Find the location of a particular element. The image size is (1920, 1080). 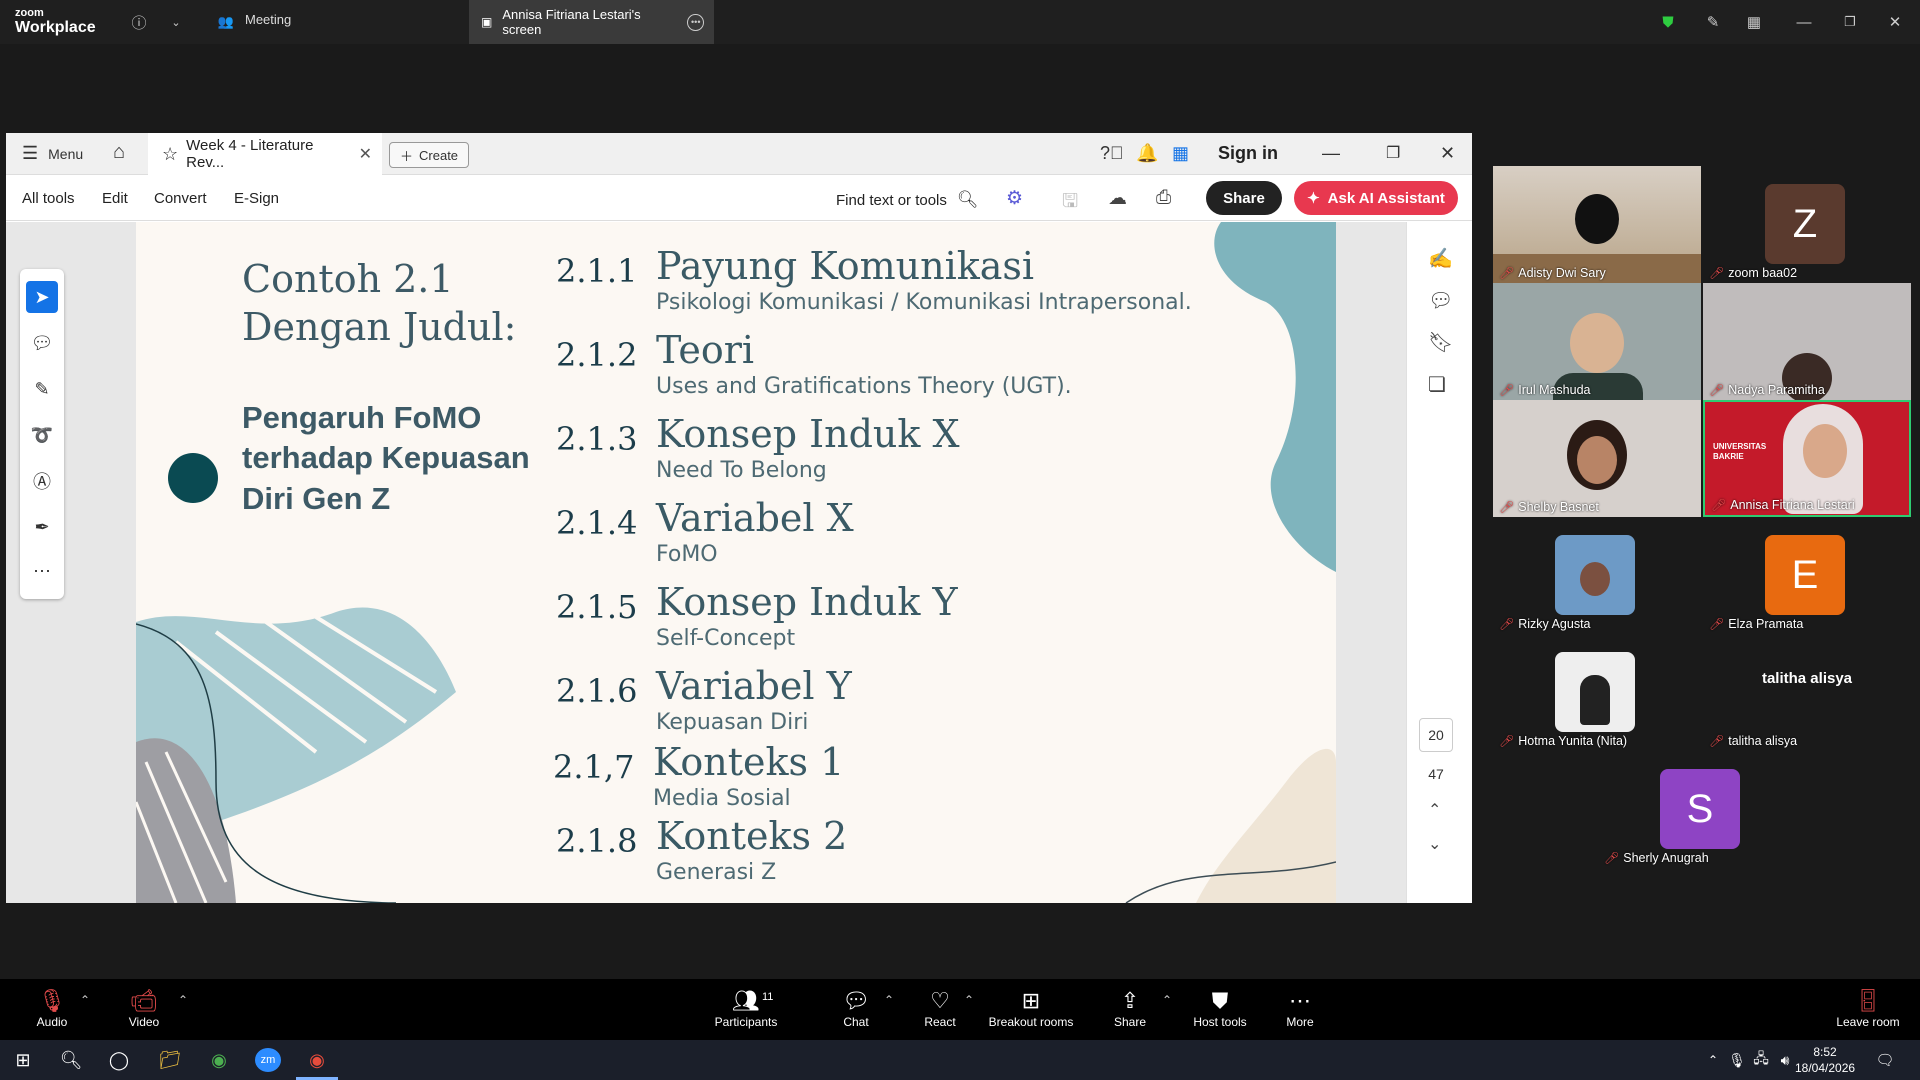

section-title: Payung Komunikasi is located at coordinates (845, 266).